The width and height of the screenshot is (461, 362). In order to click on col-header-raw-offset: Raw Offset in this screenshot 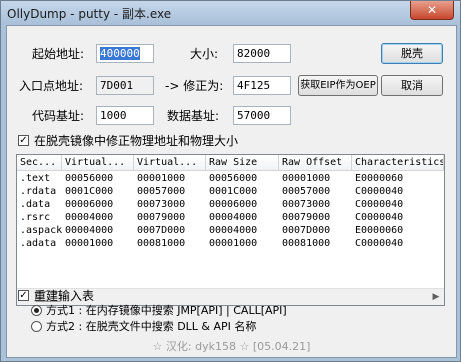, I will do `click(315, 163)`.